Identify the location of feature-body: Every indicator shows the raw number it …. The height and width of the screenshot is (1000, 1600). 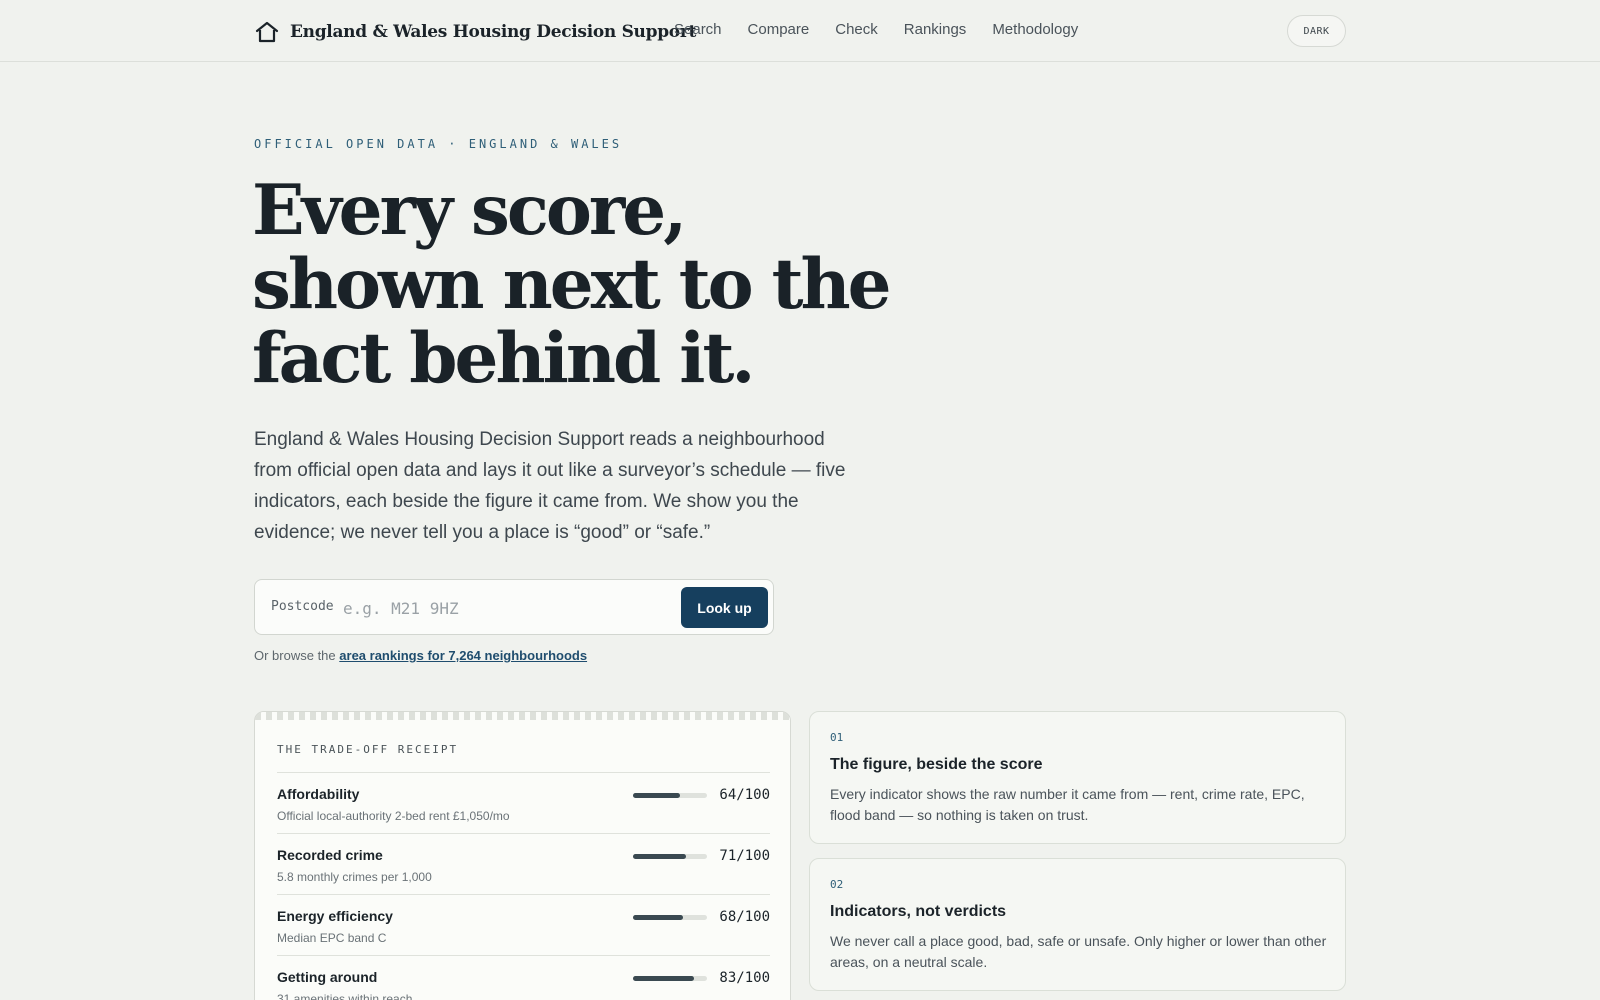
(1067, 804).